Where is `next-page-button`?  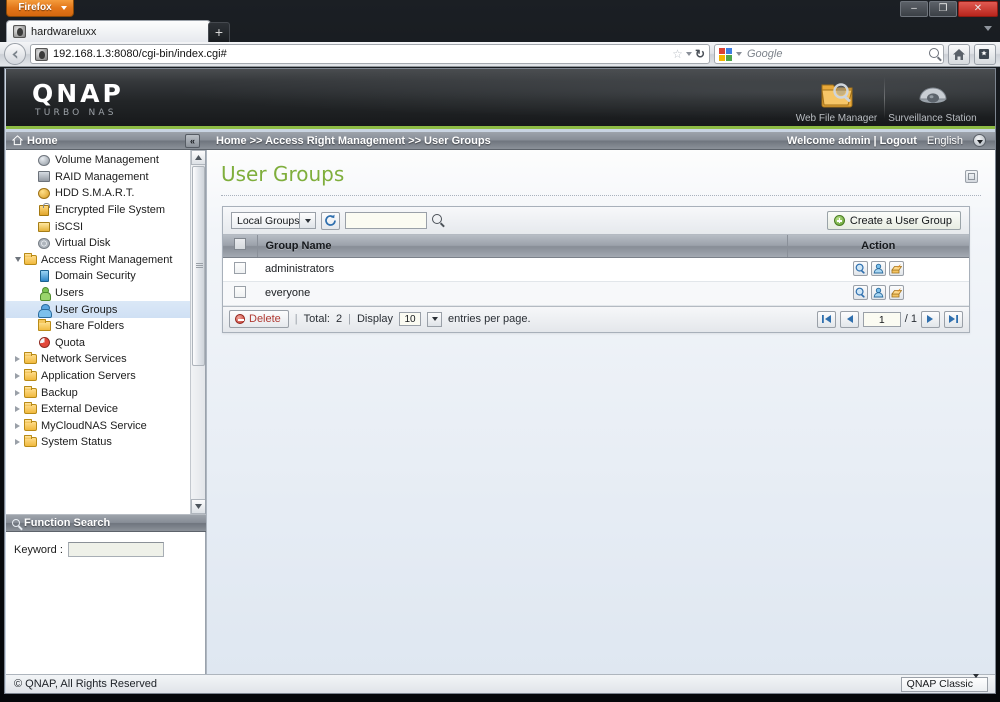 next-page-button is located at coordinates (930, 319).